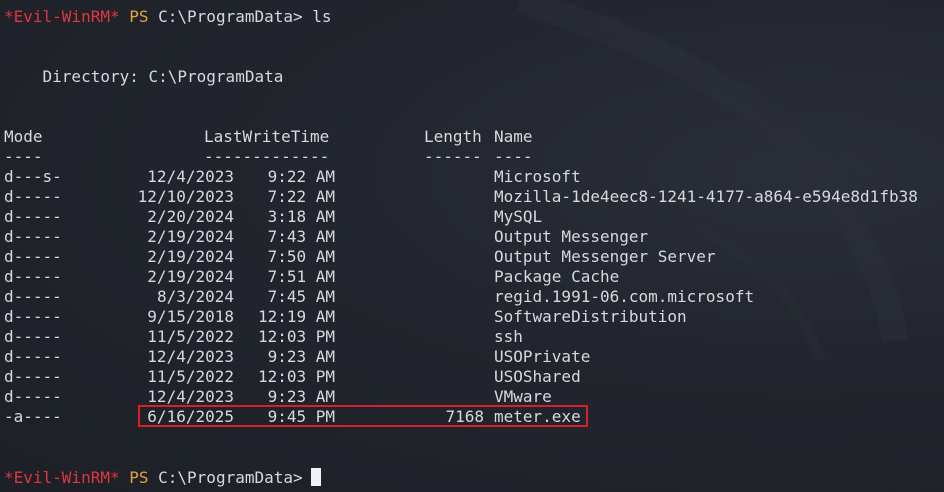  Describe the element at coordinates (537, 176) in the screenshot. I see `row-name: Microsoft` at that location.